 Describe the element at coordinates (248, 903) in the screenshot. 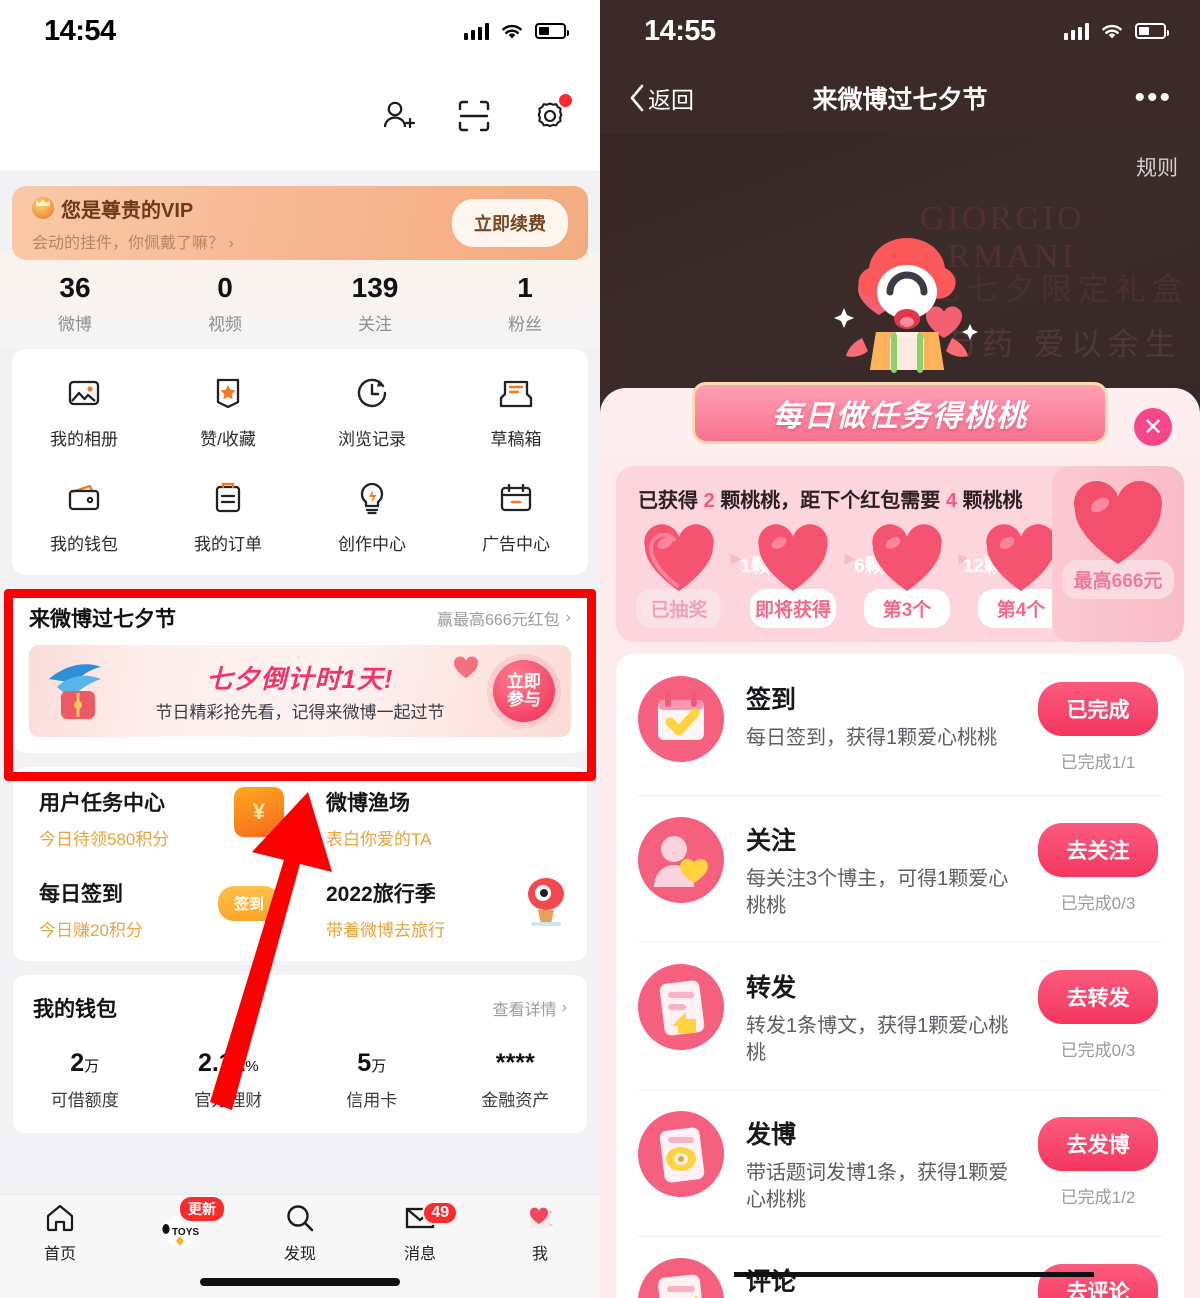

I see `checkin-button: 签到` at that location.